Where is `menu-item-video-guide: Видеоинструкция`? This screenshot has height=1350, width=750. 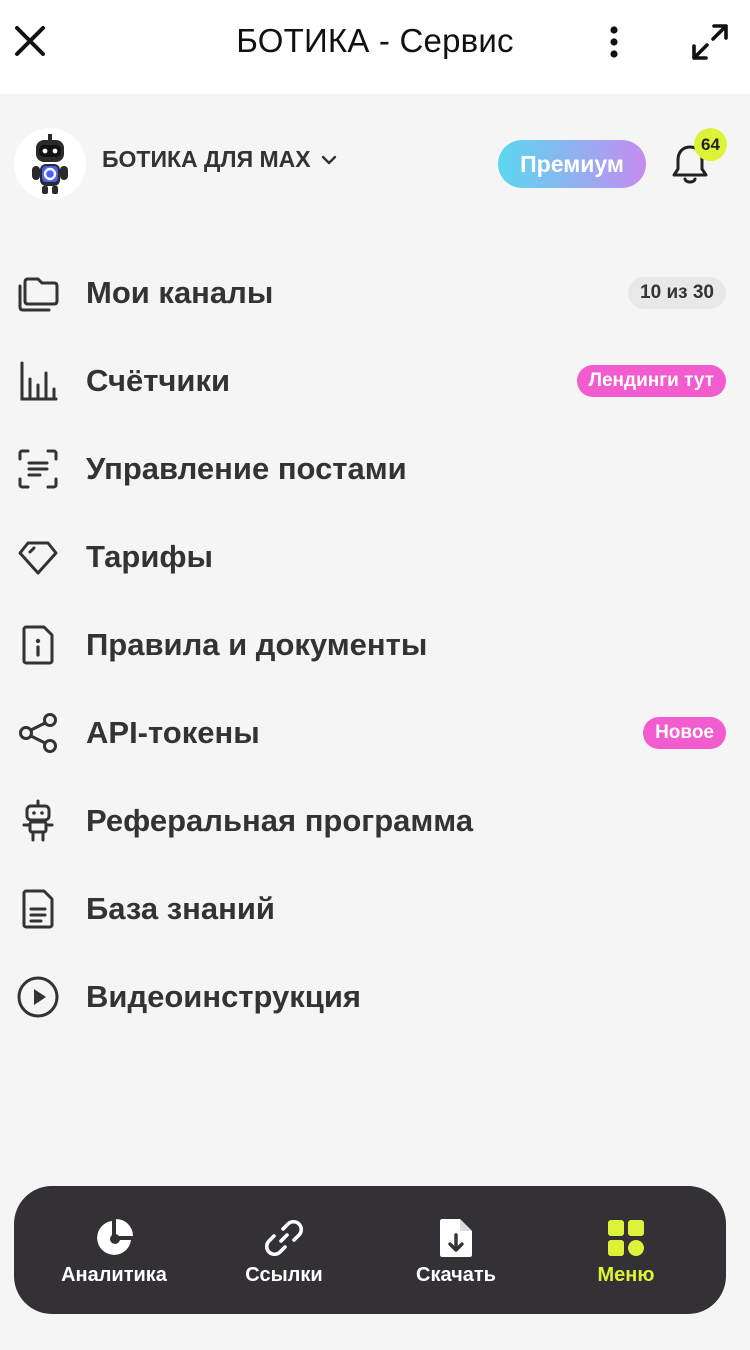 menu-item-video-guide: Видеоинструкция is located at coordinates (375, 997).